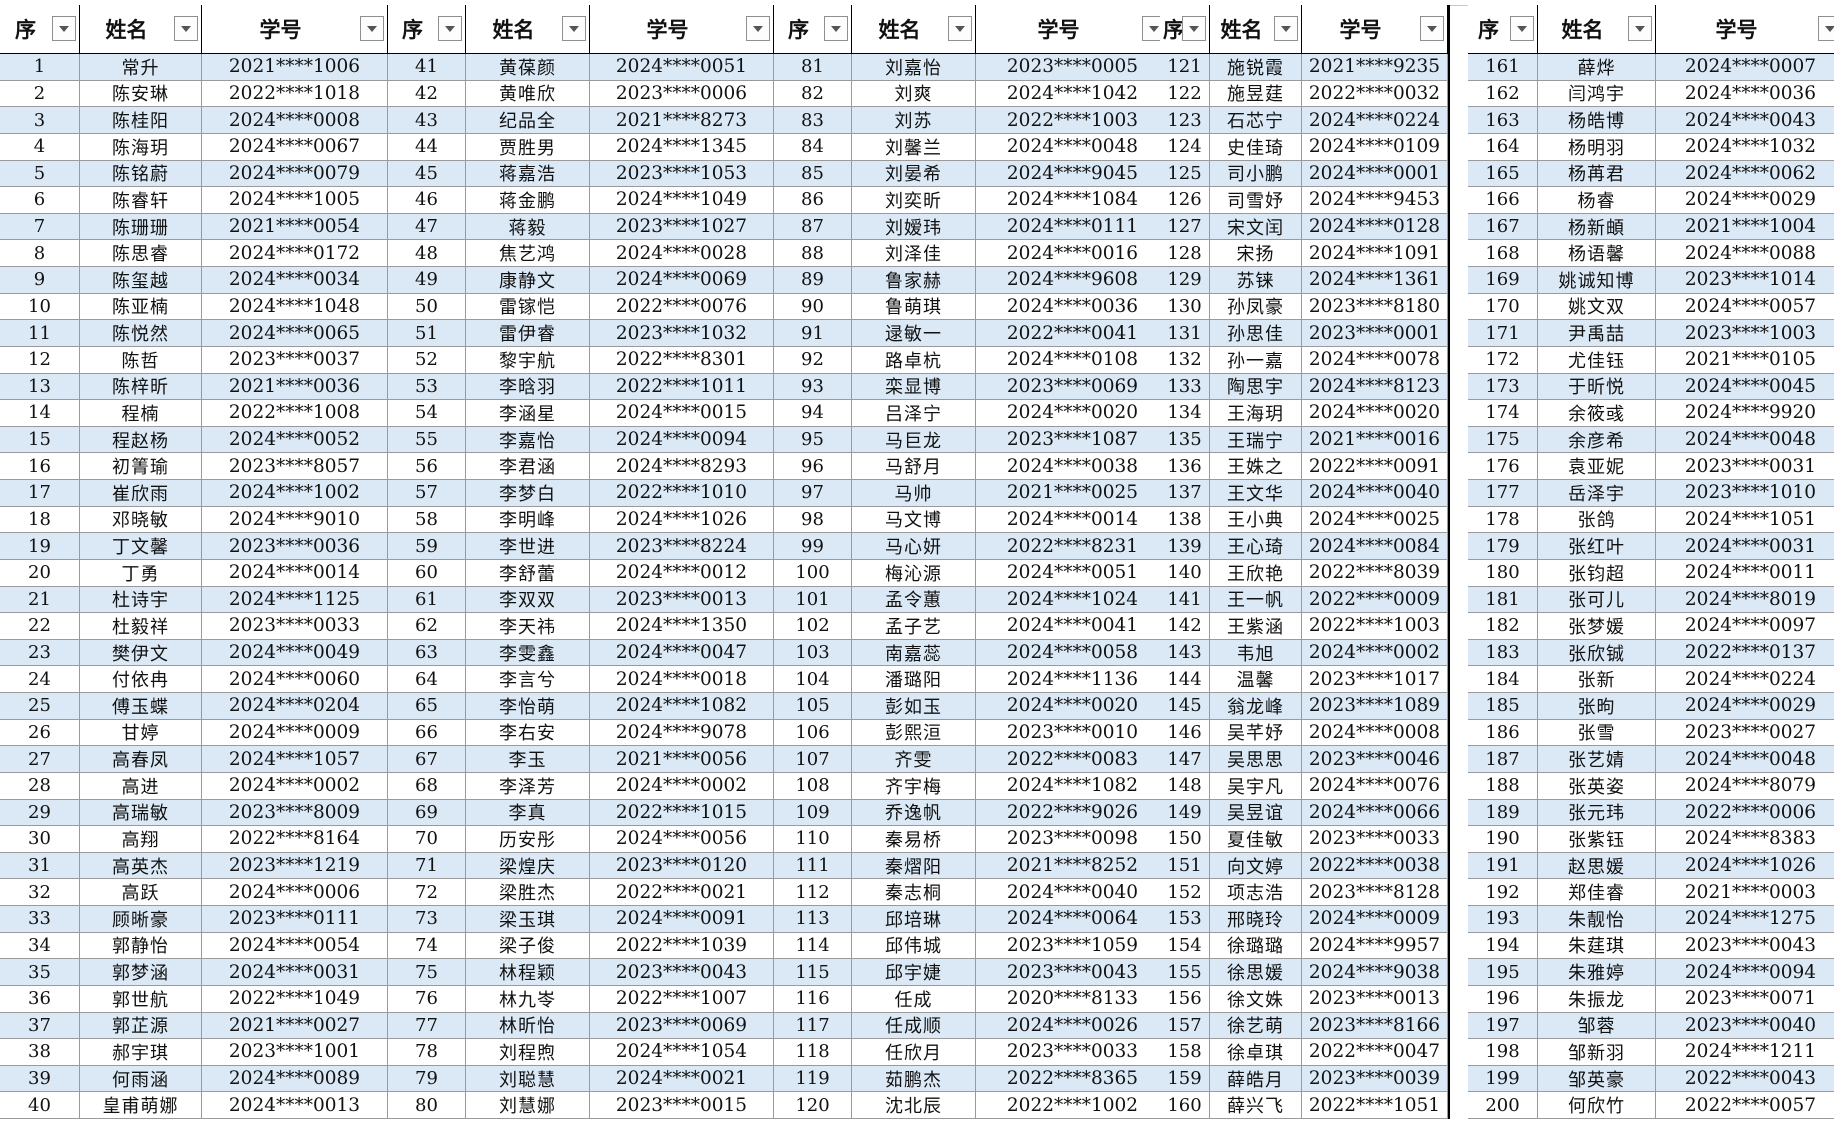  I want to click on cell-id: 2024****0020, so click(1073, 706).